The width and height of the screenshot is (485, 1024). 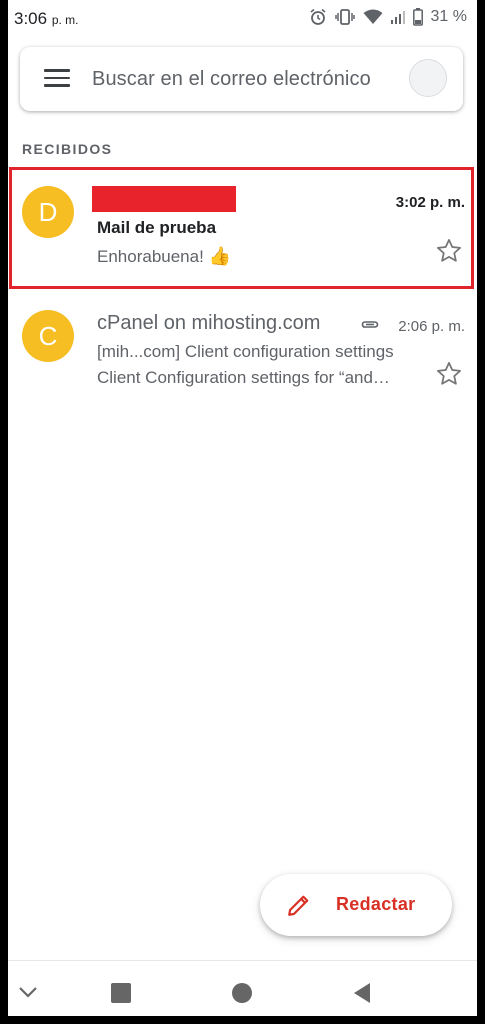 What do you see at coordinates (231, 79) in the screenshot?
I see `search-input: Buscar en el correo electrónico` at bounding box center [231, 79].